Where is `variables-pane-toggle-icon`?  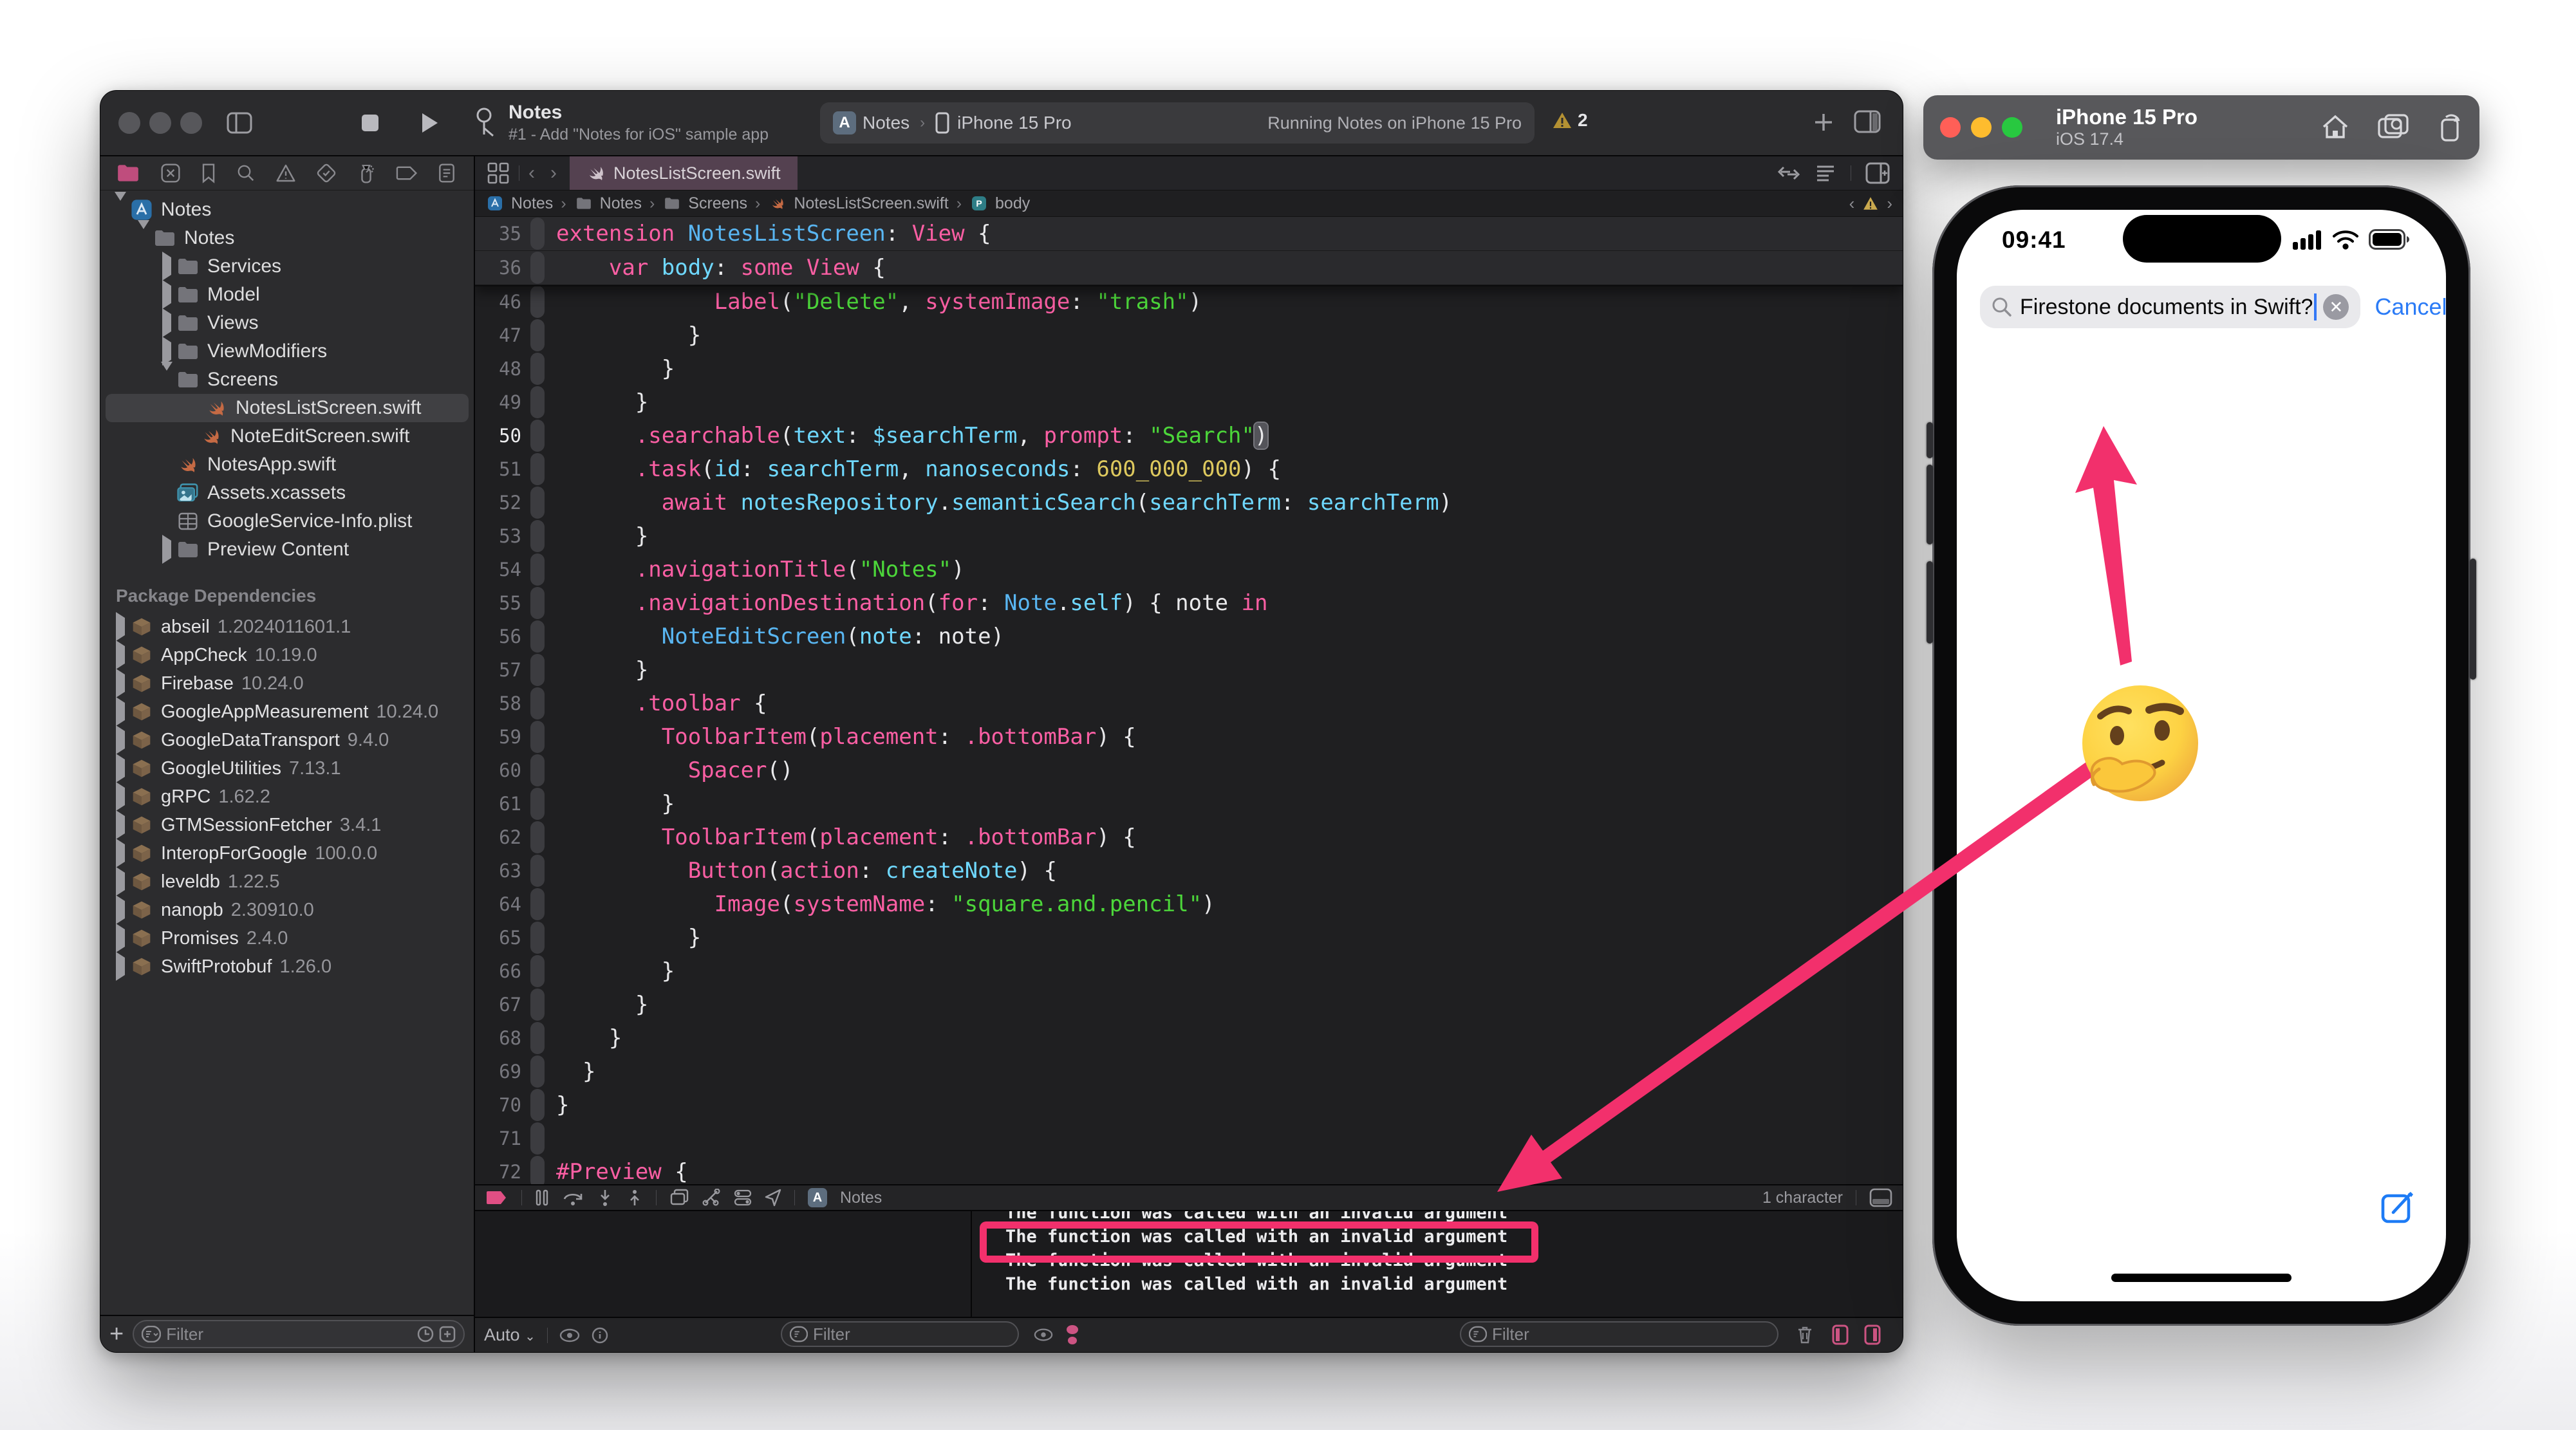
variables-pane-toggle-icon is located at coordinates (1840, 1335).